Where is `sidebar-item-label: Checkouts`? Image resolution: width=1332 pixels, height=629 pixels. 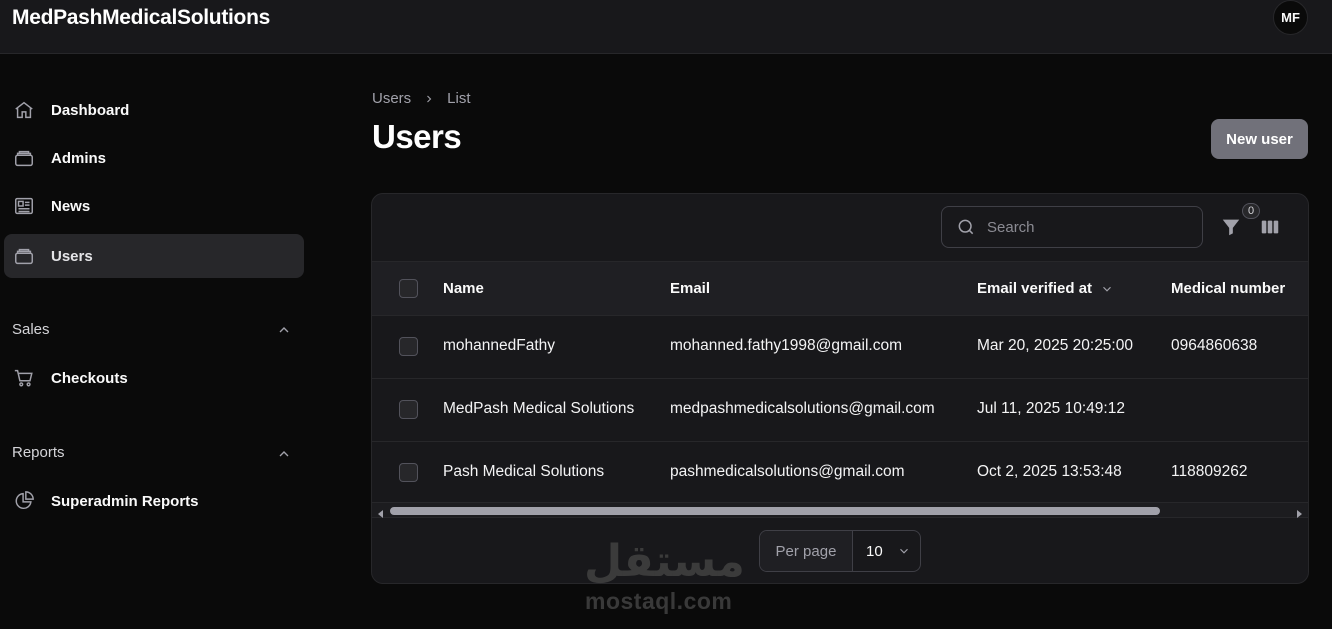
sidebar-item-label: Checkouts is located at coordinates (89, 378).